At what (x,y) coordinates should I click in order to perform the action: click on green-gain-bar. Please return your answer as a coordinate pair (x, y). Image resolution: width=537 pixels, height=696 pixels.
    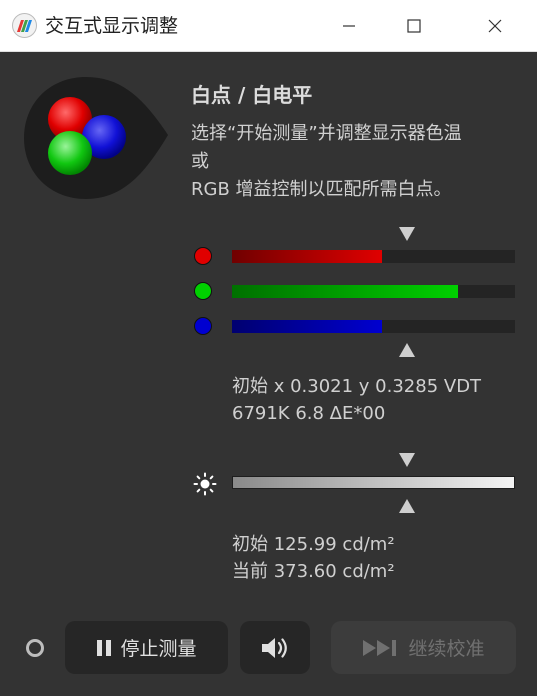
    Looking at the image, I should click on (373, 291).